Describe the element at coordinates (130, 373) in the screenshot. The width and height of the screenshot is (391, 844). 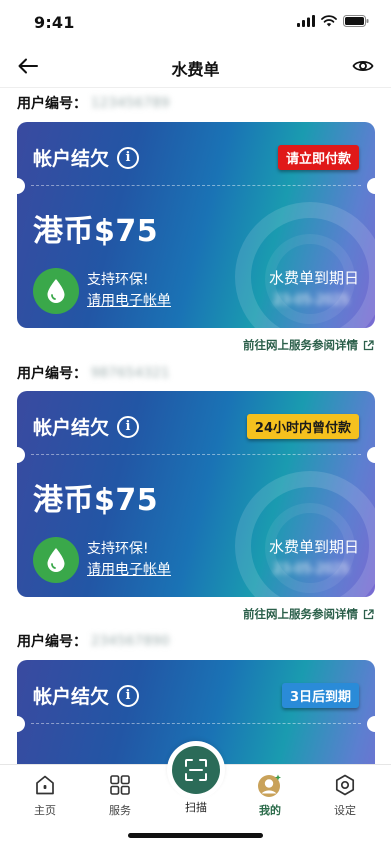
I see `account-number-masked: 987654321` at that location.